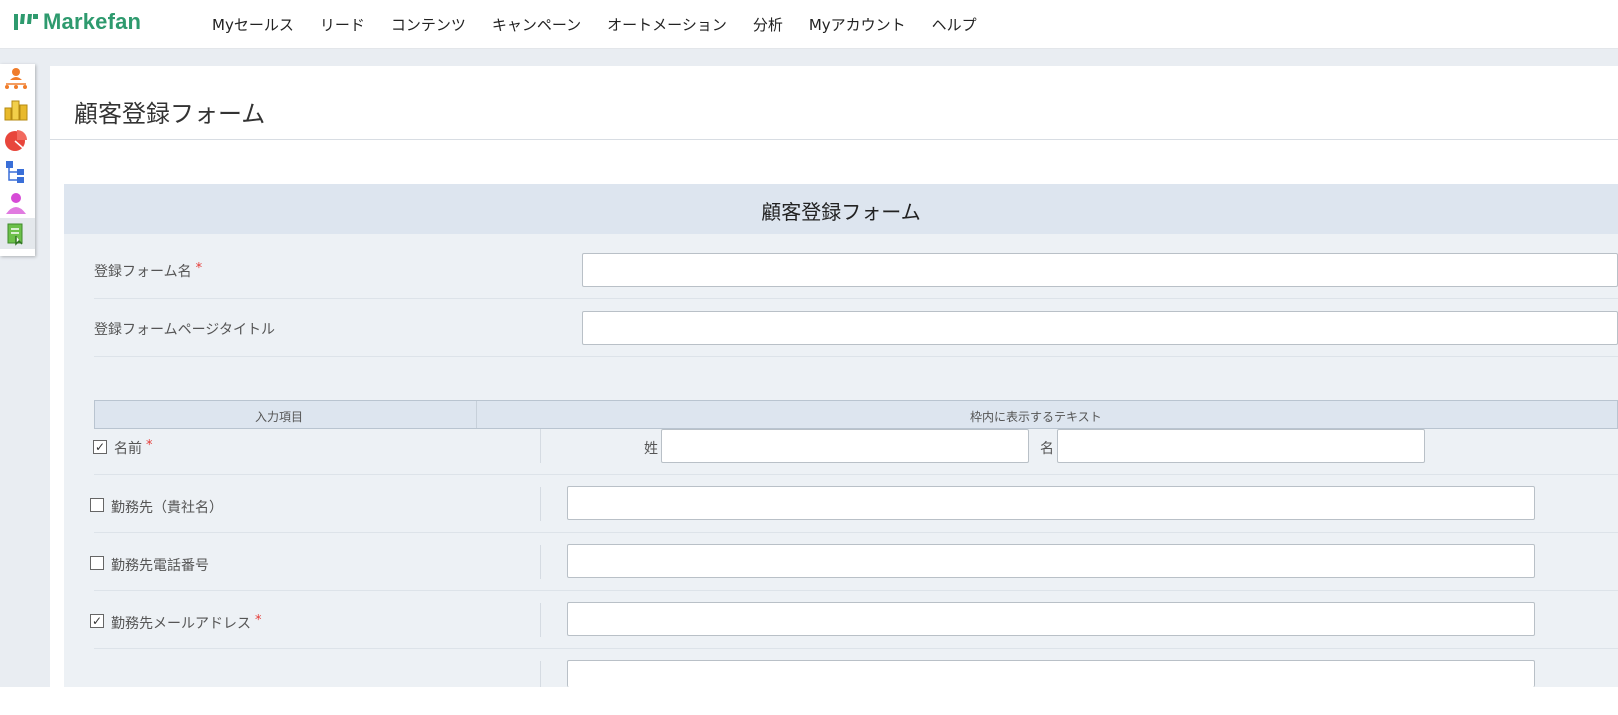 The width and height of the screenshot is (1618, 715). Describe the element at coordinates (536, 24) in the screenshot. I see `nav-item-campaigns: キャンペーン` at that location.